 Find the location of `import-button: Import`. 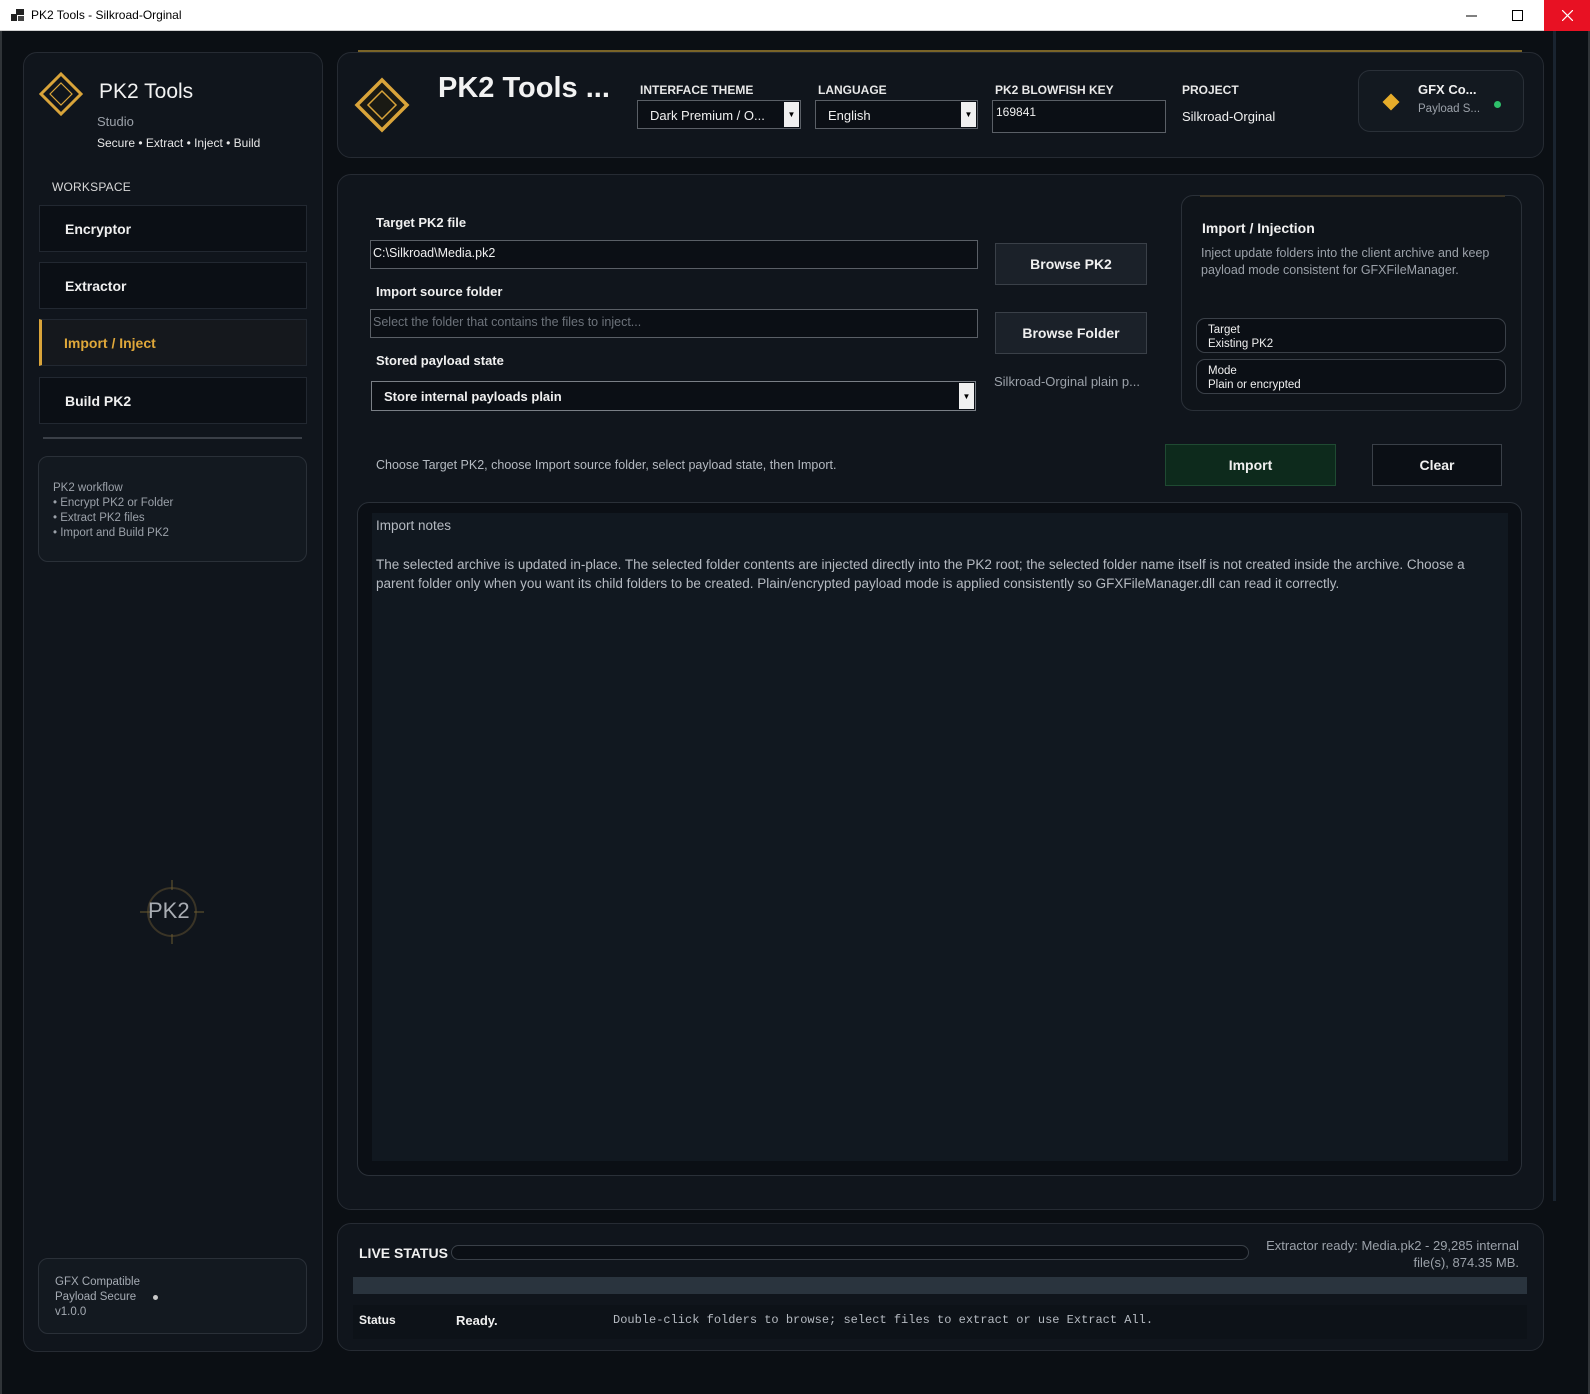

import-button: Import is located at coordinates (1250, 465).